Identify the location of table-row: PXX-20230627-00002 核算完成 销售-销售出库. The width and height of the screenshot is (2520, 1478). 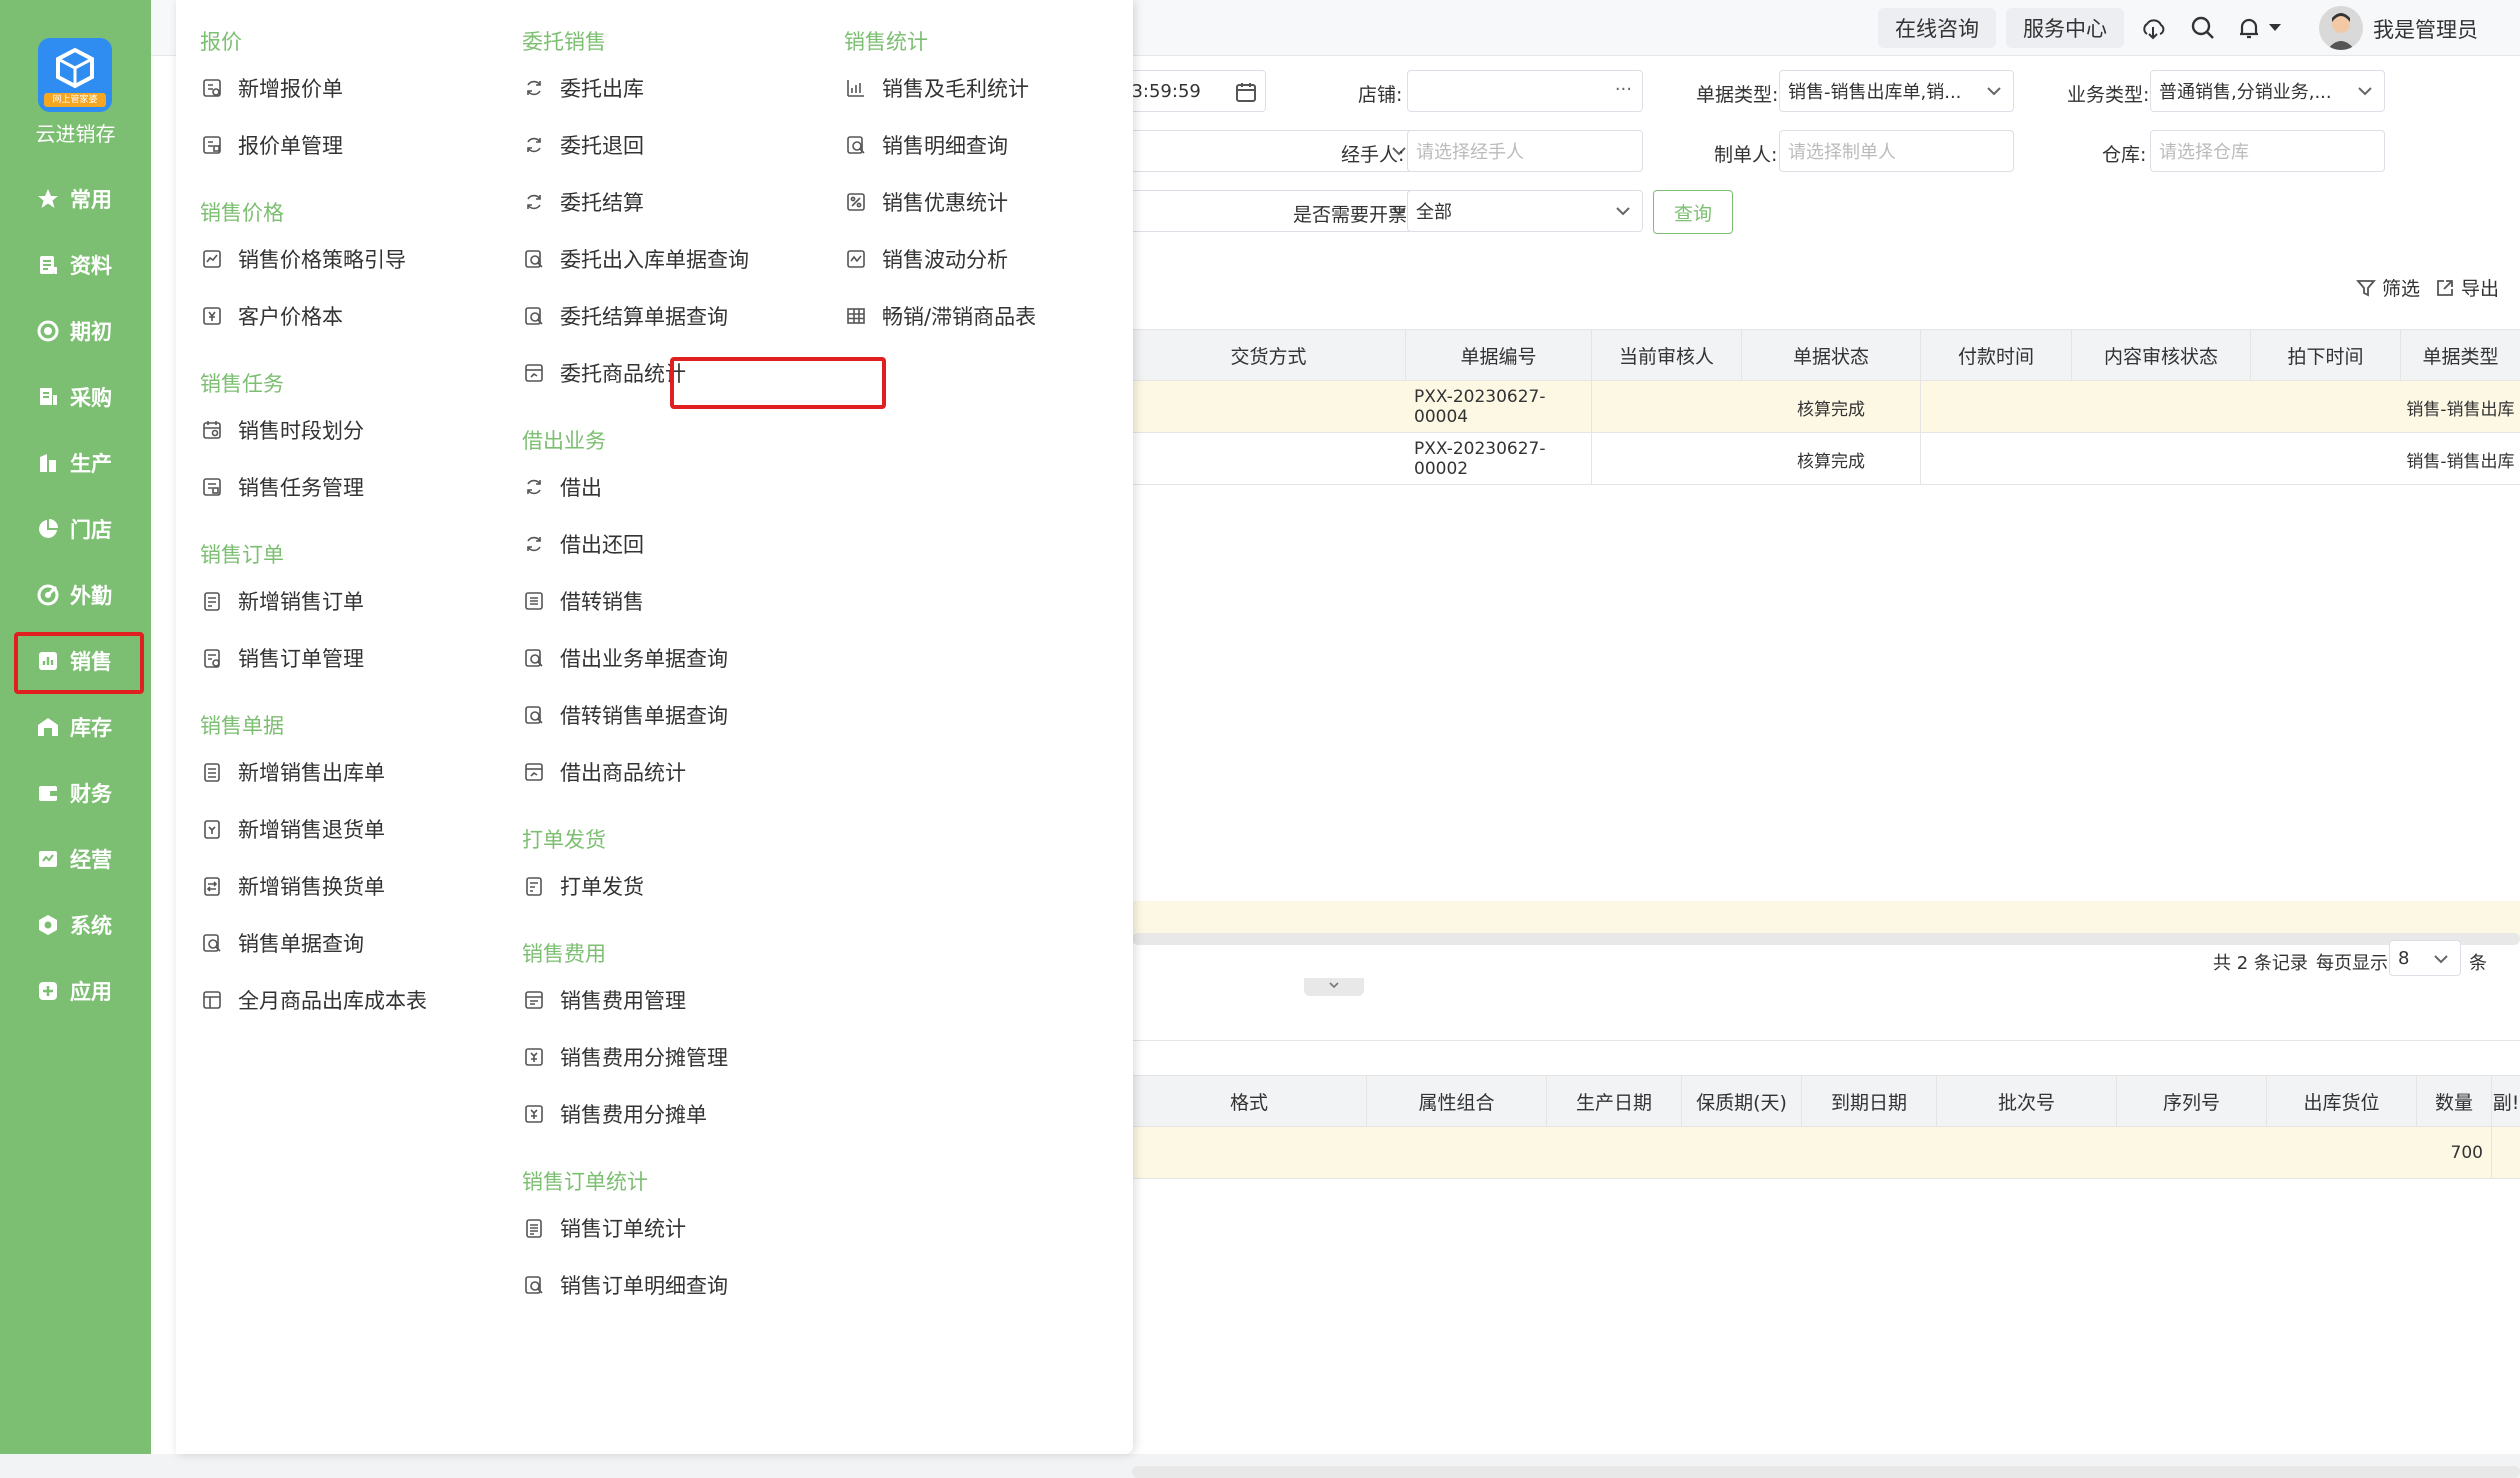
(1826, 459).